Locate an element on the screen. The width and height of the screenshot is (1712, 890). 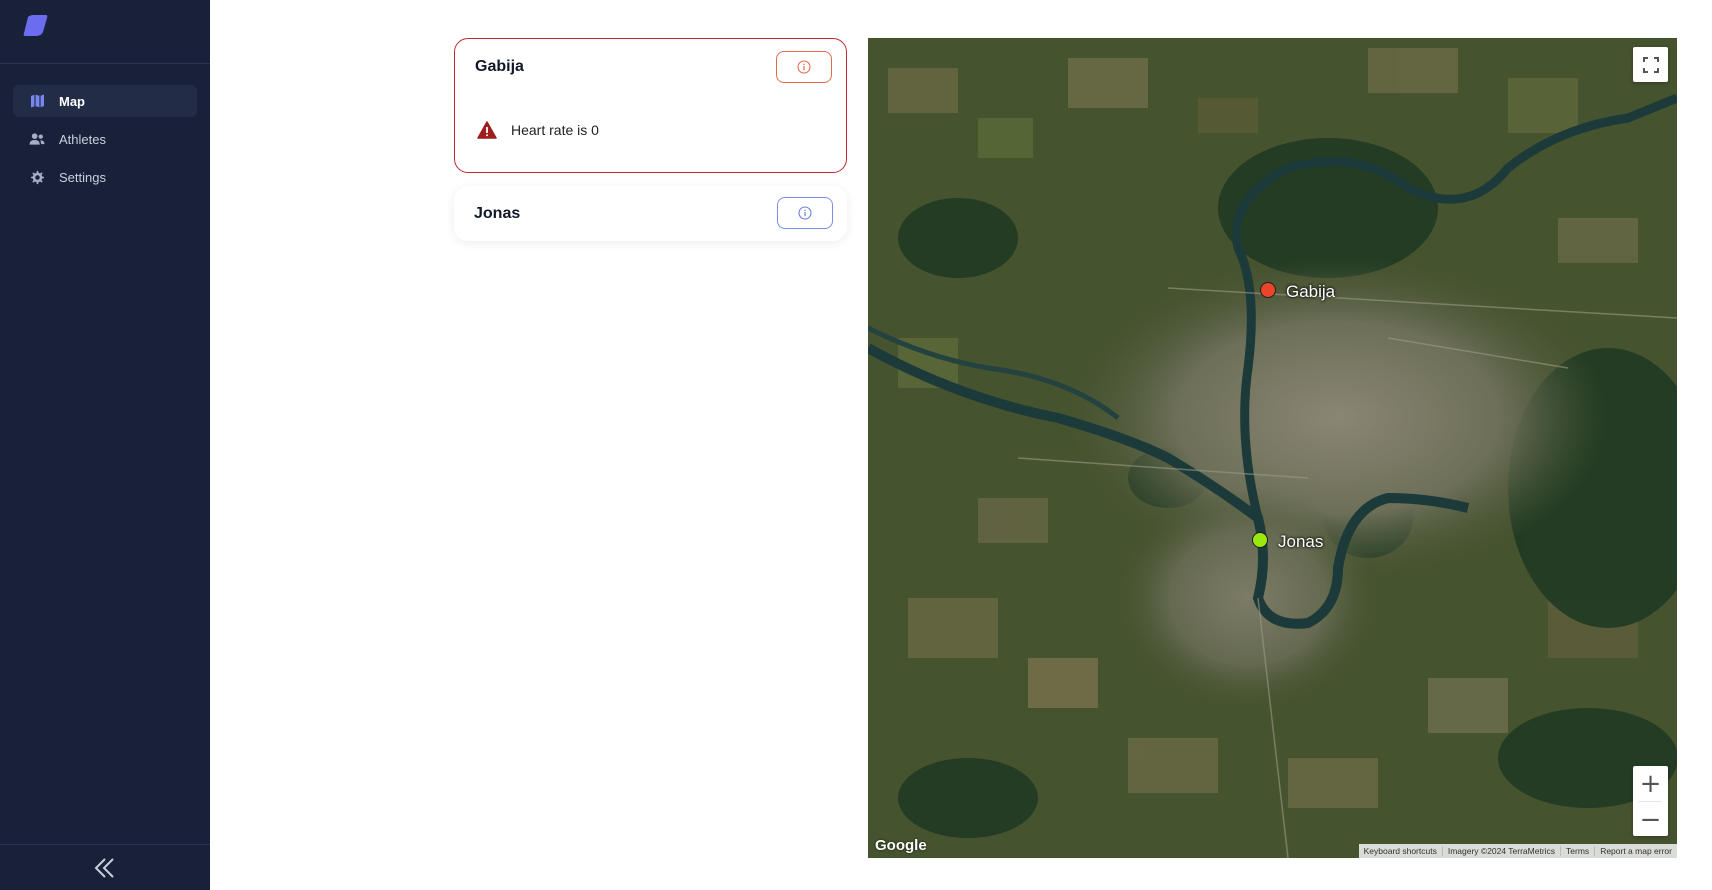
map-marker-gabija is located at coordinates (1268, 290).